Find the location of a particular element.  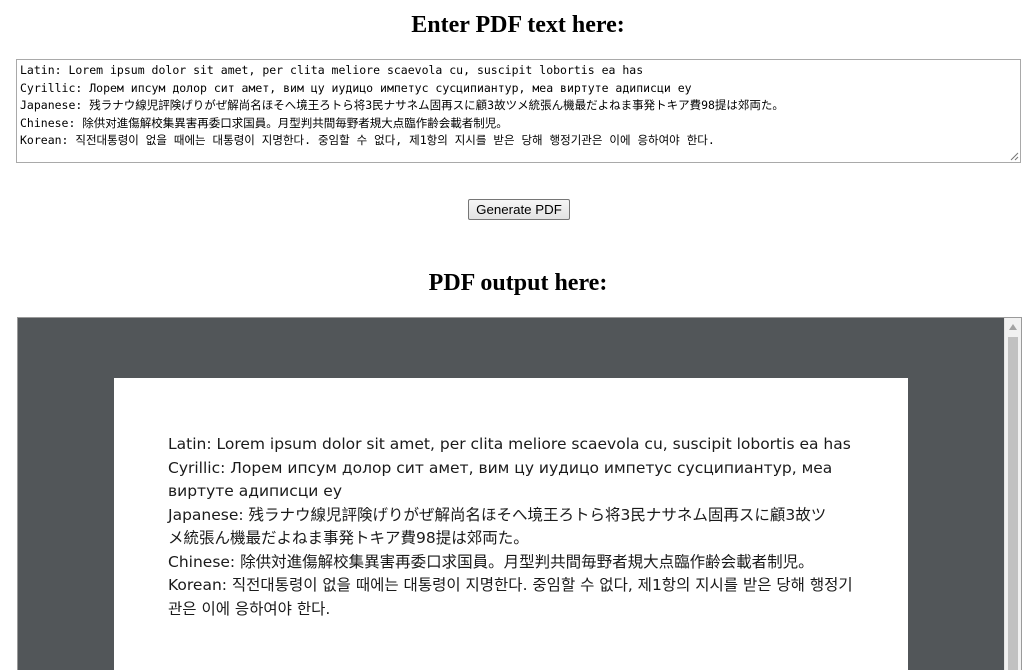

input-heading: Enter PDF text here: is located at coordinates (518, 25).